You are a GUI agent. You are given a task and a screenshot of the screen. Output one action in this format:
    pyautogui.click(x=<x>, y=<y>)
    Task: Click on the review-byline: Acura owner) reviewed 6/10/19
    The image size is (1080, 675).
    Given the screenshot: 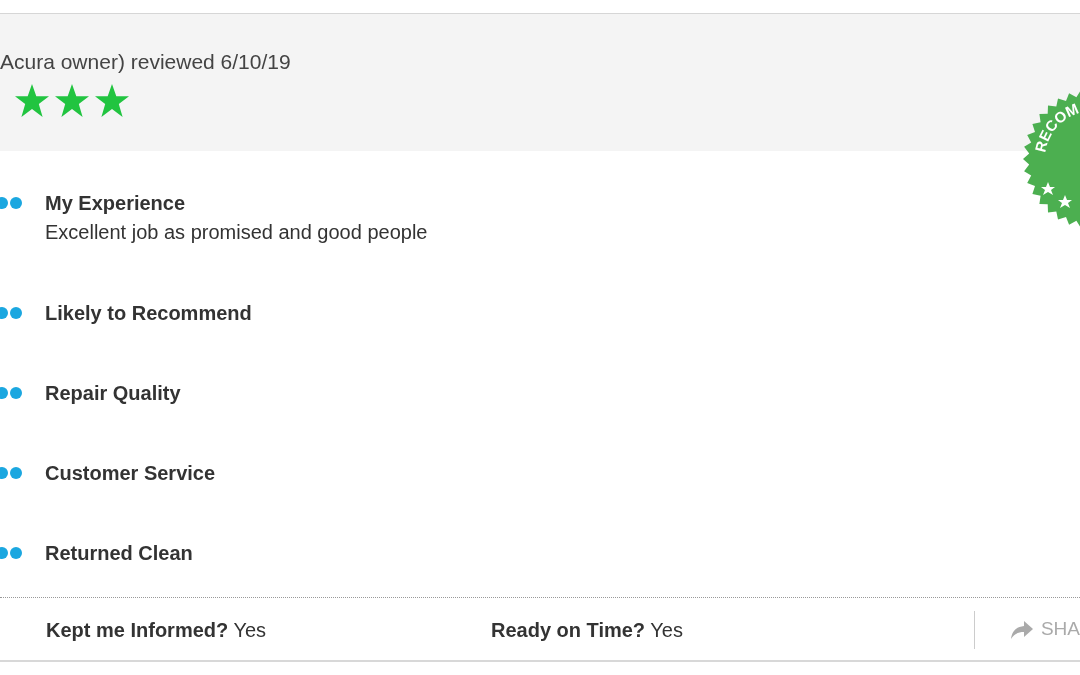 What is the action you would take?
    pyautogui.click(x=146, y=62)
    